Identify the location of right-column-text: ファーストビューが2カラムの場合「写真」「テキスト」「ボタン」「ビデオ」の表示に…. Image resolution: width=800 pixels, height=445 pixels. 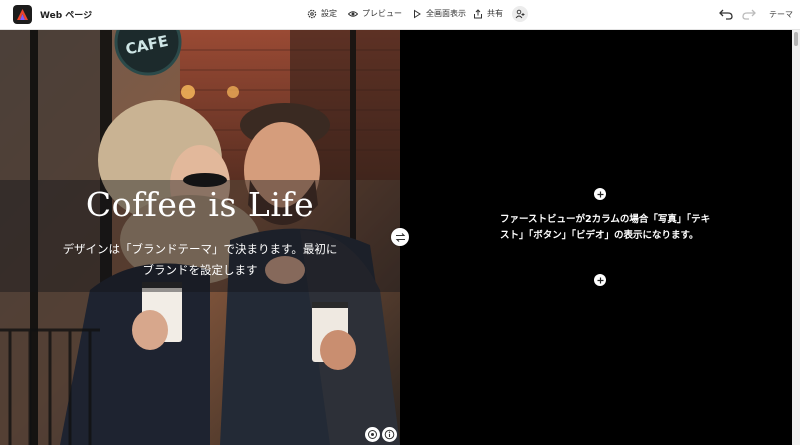
(607, 228).